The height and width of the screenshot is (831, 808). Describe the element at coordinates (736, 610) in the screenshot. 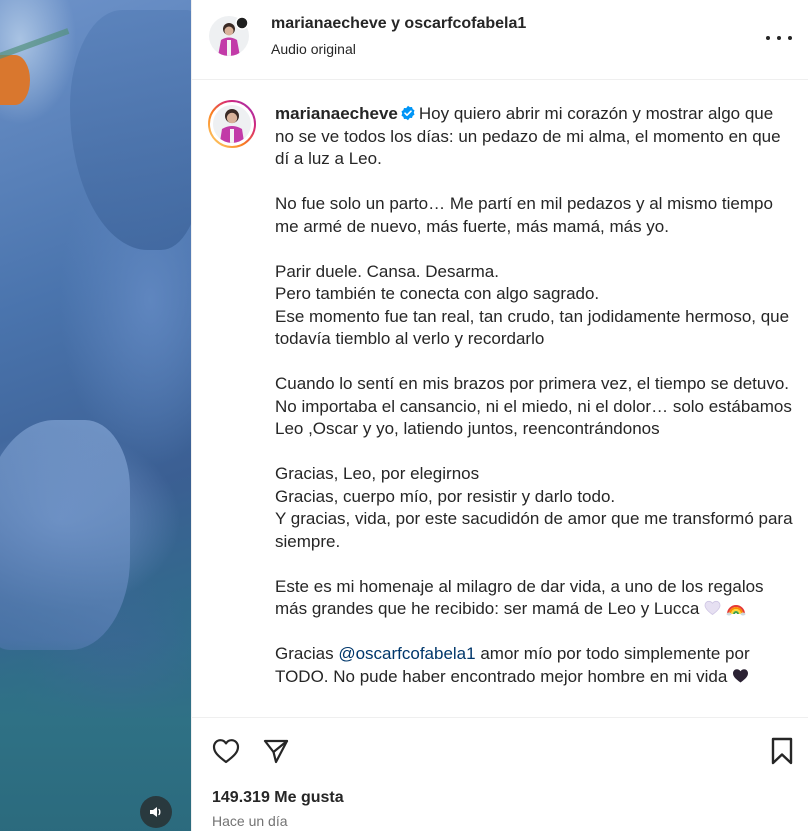

I see `rainbow-icon` at that location.